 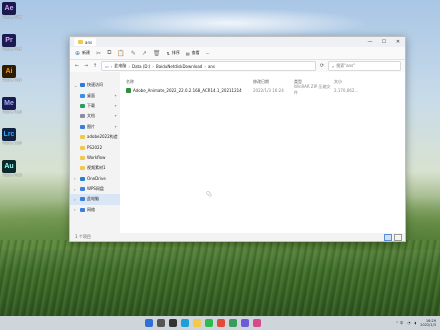 I want to click on chrome-icon, so click(x=221, y=323).